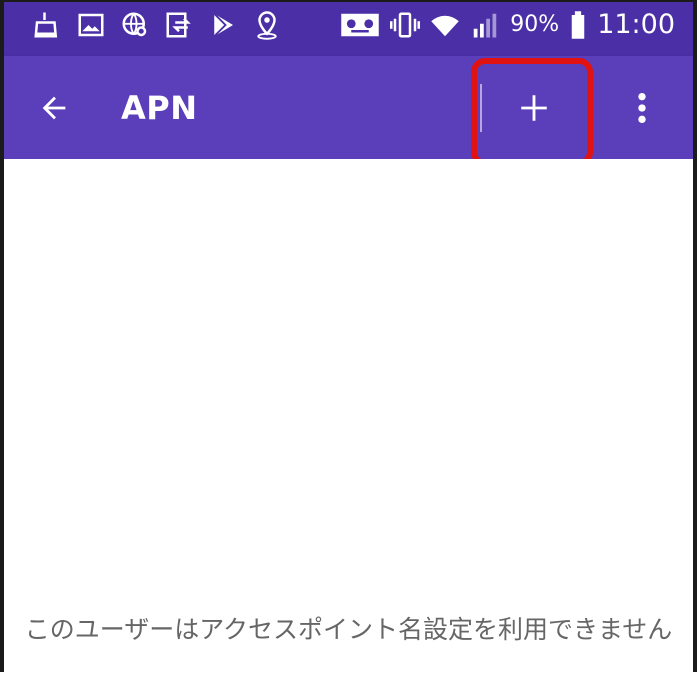 The image size is (699, 674). What do you see at coordinates (47, 25) in the screenshot?
I see `cleaner-icon` at bounding box center [47, 25].